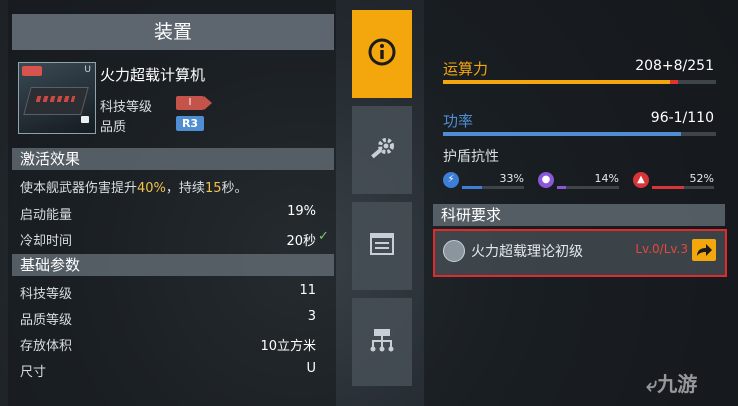 Image resolution: width=738 pixels, height=406 pixels. Describe the element at coordinates (677, 384) in the screenshot. I see `watermark-text: 九游` at that location.